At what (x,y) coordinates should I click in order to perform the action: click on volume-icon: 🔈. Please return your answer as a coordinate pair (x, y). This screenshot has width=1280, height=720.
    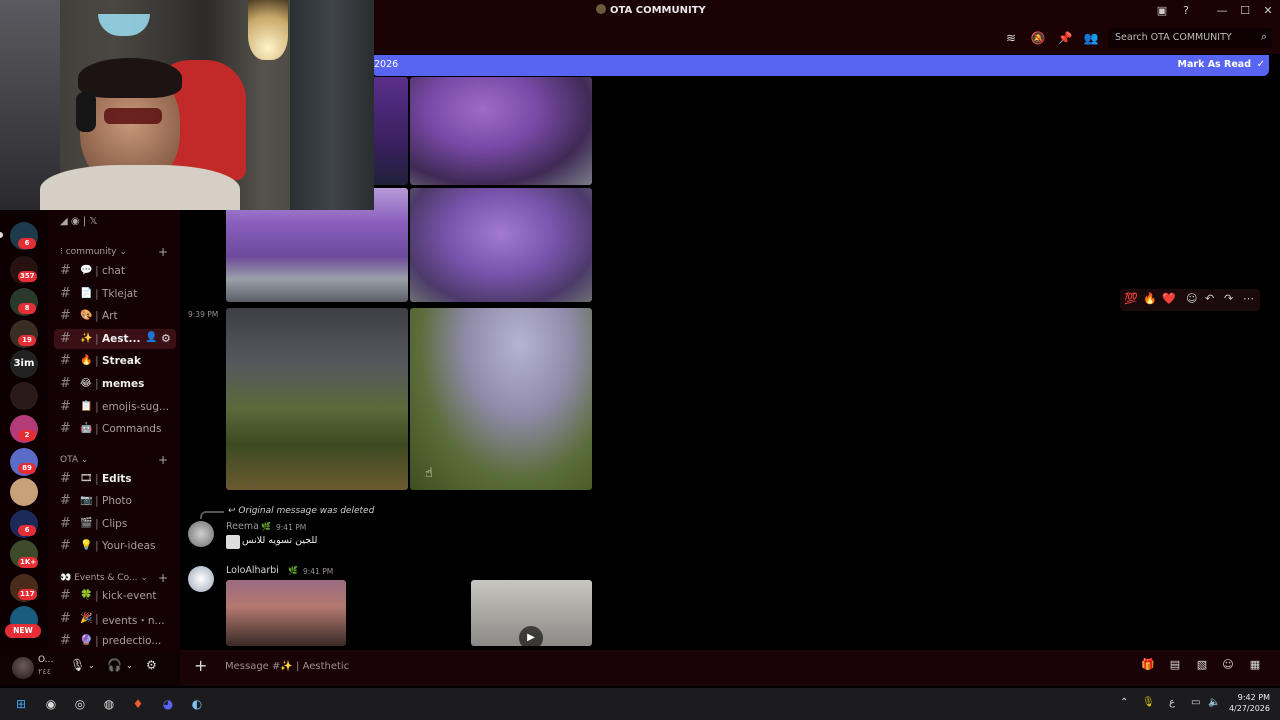
    Looking at the image, I should click on (1214, 702).